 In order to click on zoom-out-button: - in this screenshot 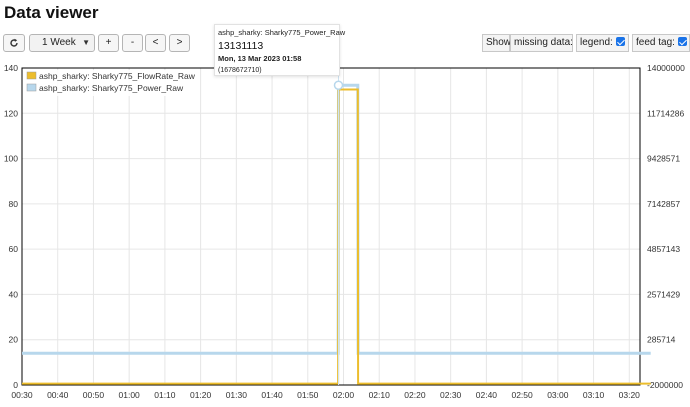, I will do `click(132, 43)`.